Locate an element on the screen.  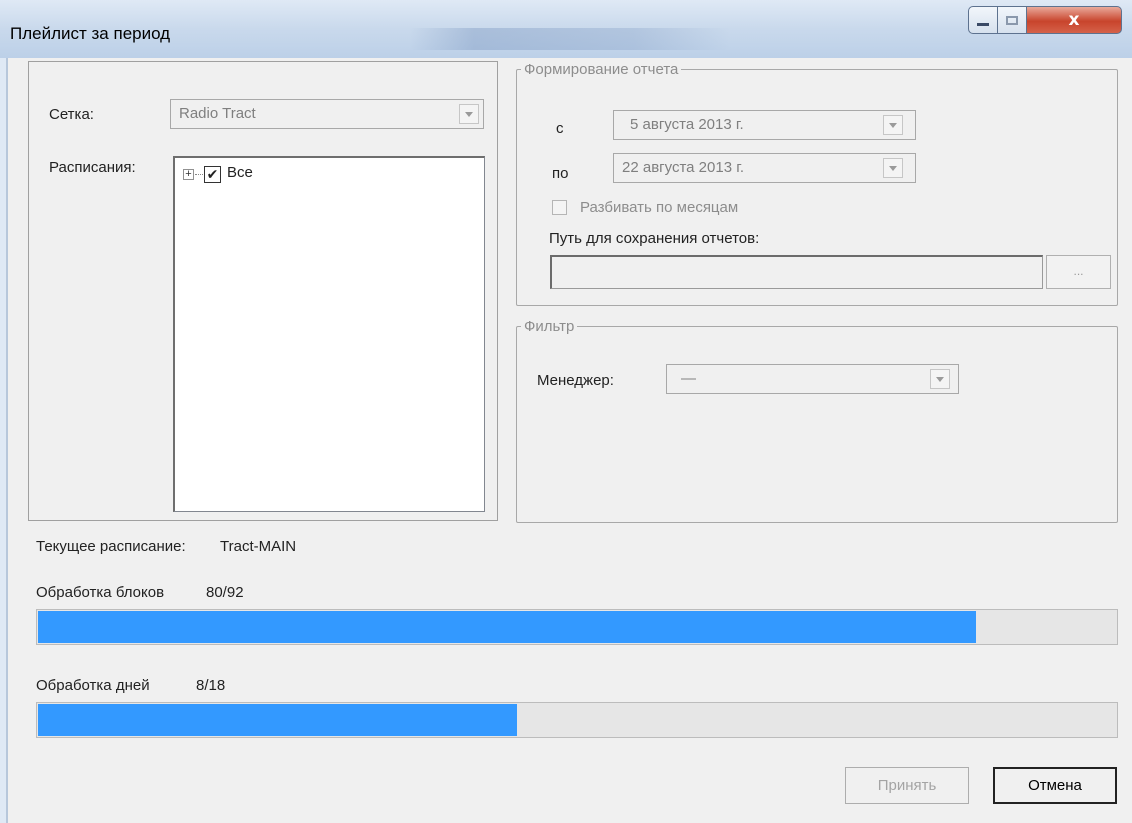
grid-select-value: Radio Tract is located at coordinates (217, 113).